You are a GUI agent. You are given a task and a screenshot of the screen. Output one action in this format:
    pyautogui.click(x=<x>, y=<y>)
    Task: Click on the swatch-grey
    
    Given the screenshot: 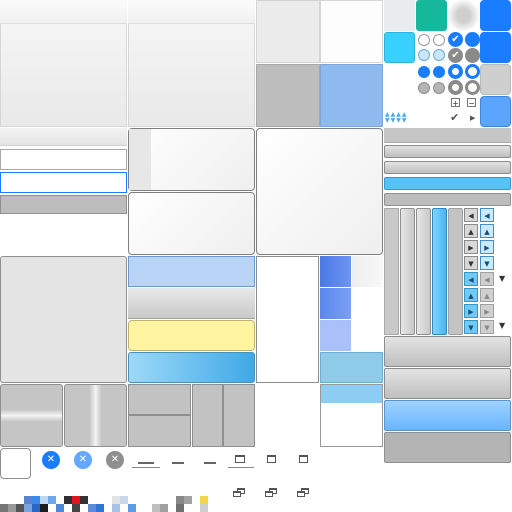 What is the action you would take?
    pyautogui.click(x=495, y=79)
    